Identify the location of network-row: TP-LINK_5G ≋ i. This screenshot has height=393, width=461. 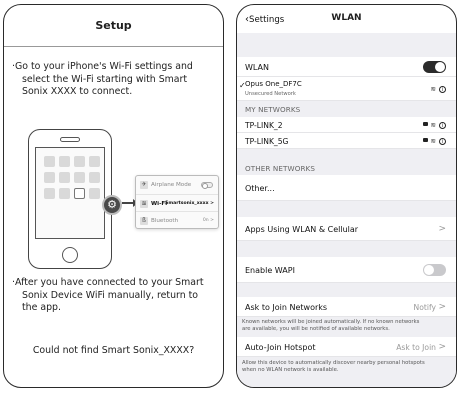
(346, 141).